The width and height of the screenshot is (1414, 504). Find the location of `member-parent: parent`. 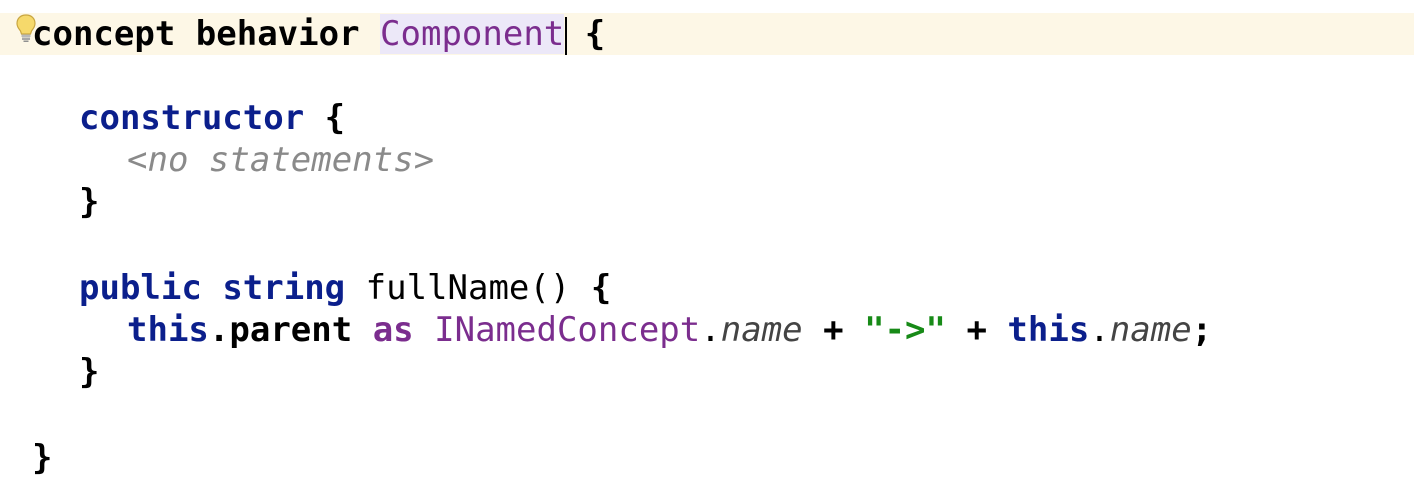

member-parent: parent is located at coordinates (290, 330).